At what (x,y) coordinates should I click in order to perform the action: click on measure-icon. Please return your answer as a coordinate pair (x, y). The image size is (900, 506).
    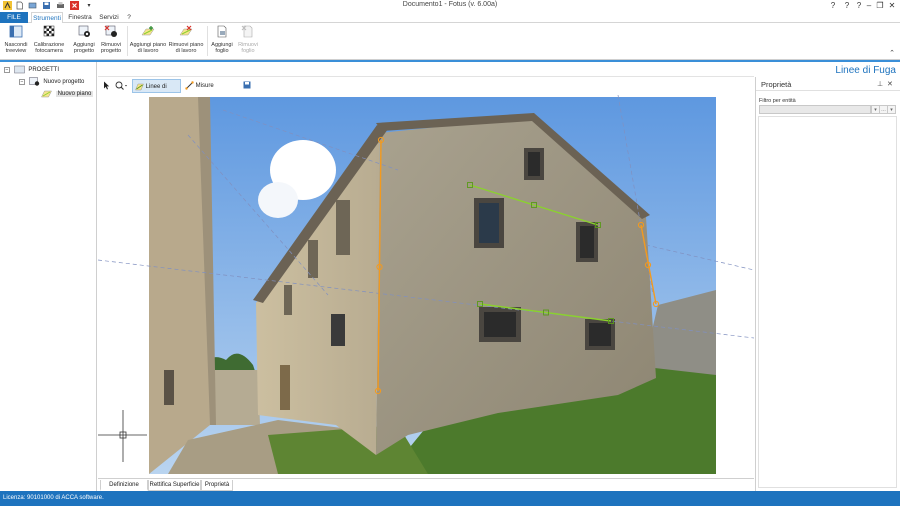
    Looking at the image, I should click on (189, 85).